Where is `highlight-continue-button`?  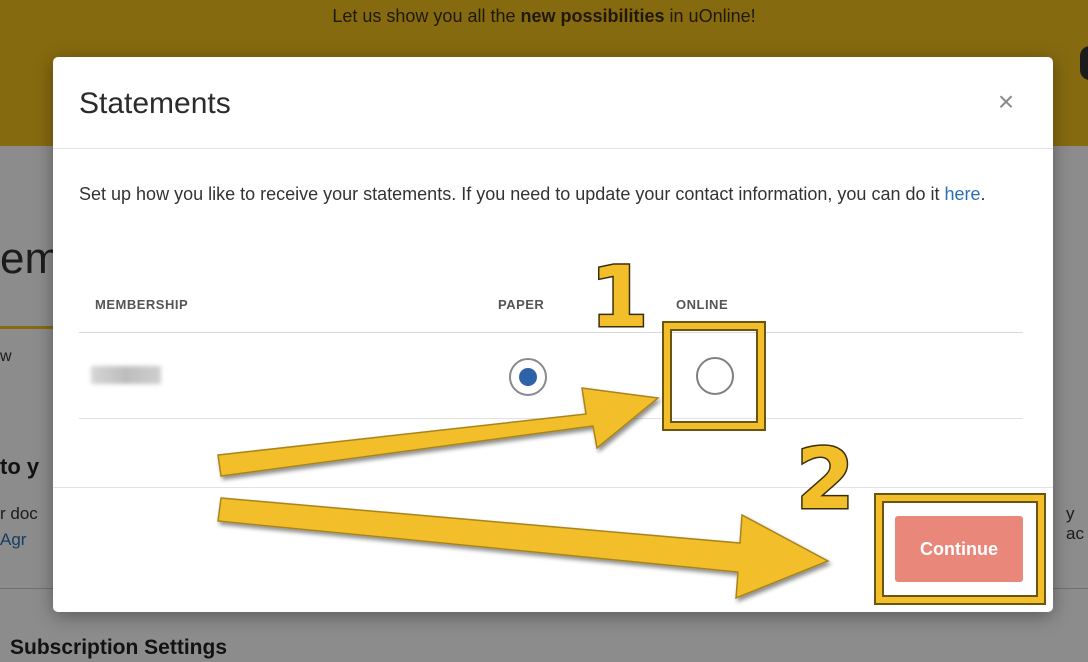 highlight-continue-button is located at coordinates (960, 549).